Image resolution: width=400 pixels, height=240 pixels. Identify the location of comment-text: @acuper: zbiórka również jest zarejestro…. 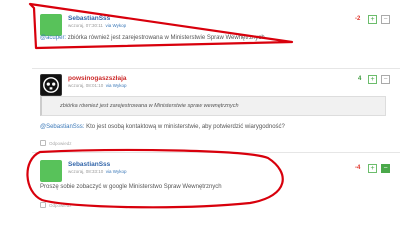
(152, 38).